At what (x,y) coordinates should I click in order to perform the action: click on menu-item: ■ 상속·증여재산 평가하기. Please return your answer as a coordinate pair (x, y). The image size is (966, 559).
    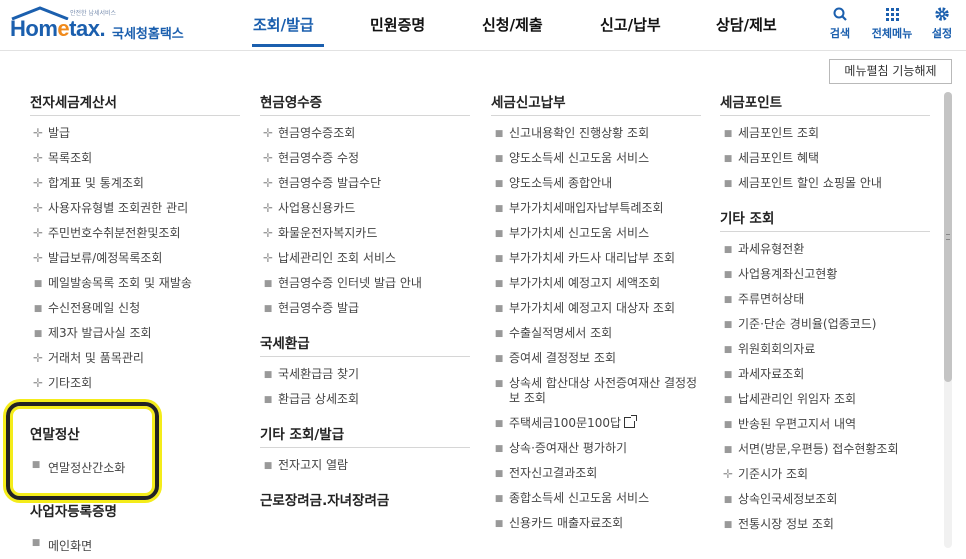
    Looking at the image, I should click on (598, 448).